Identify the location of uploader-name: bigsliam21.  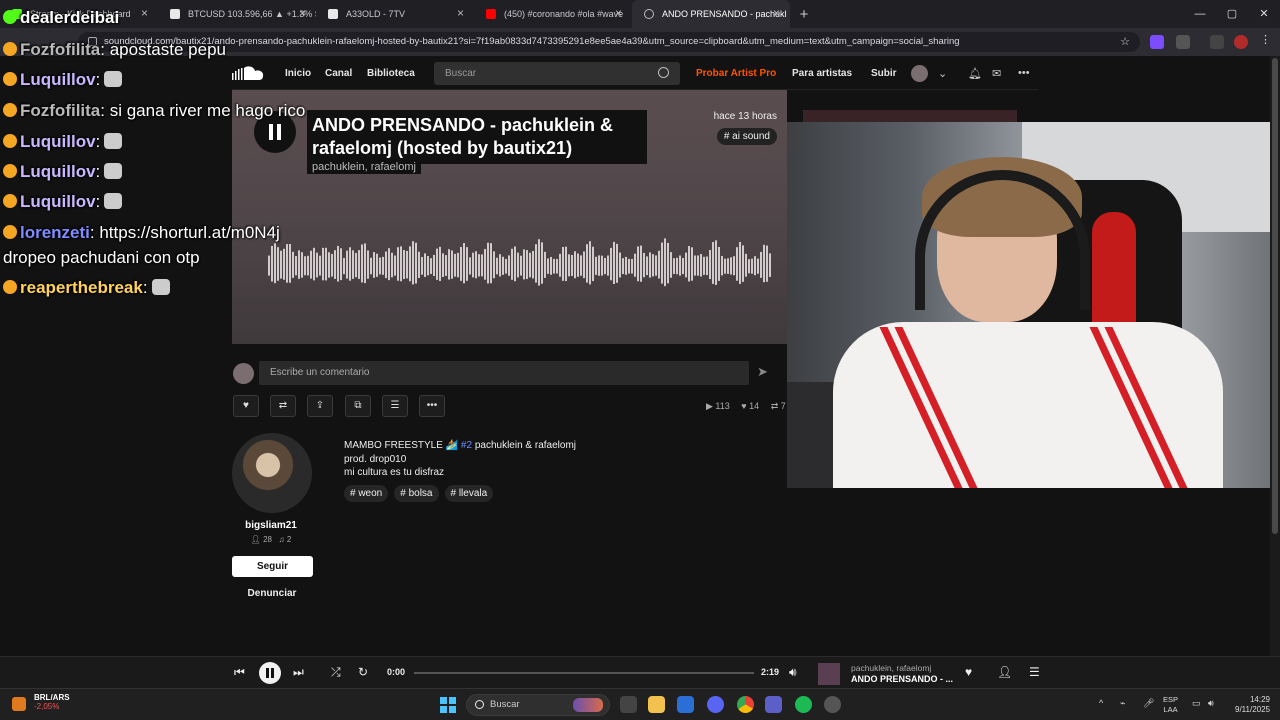
(271, 525).